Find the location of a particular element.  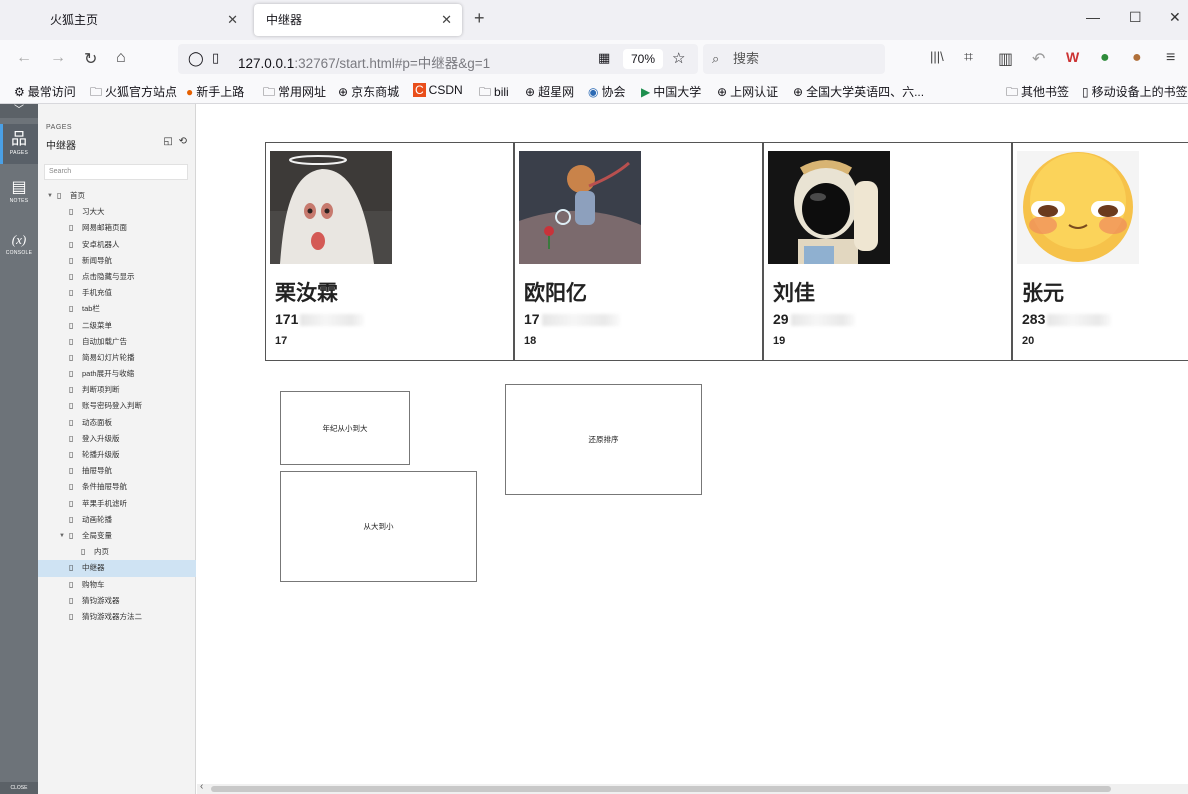

page-tree-item: ▯ 手机充值 is located at coordinates (117, 293).